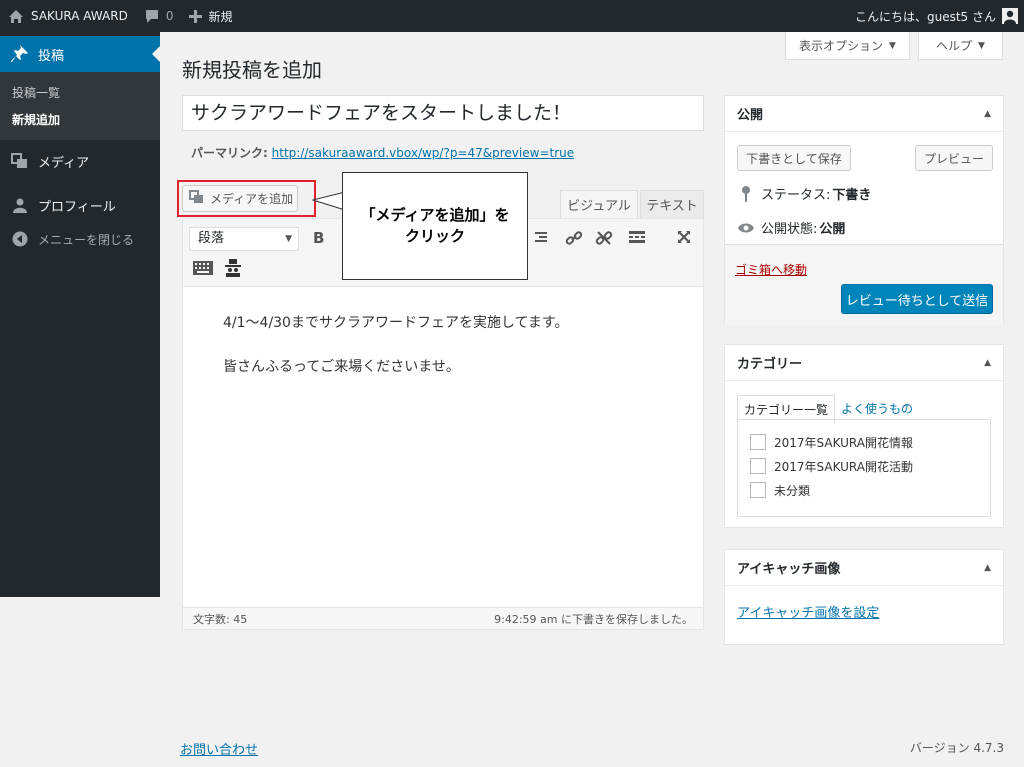 The width and height of the screenshot is (1024, 767). I want to click on pin-icon, so click(746, 193).